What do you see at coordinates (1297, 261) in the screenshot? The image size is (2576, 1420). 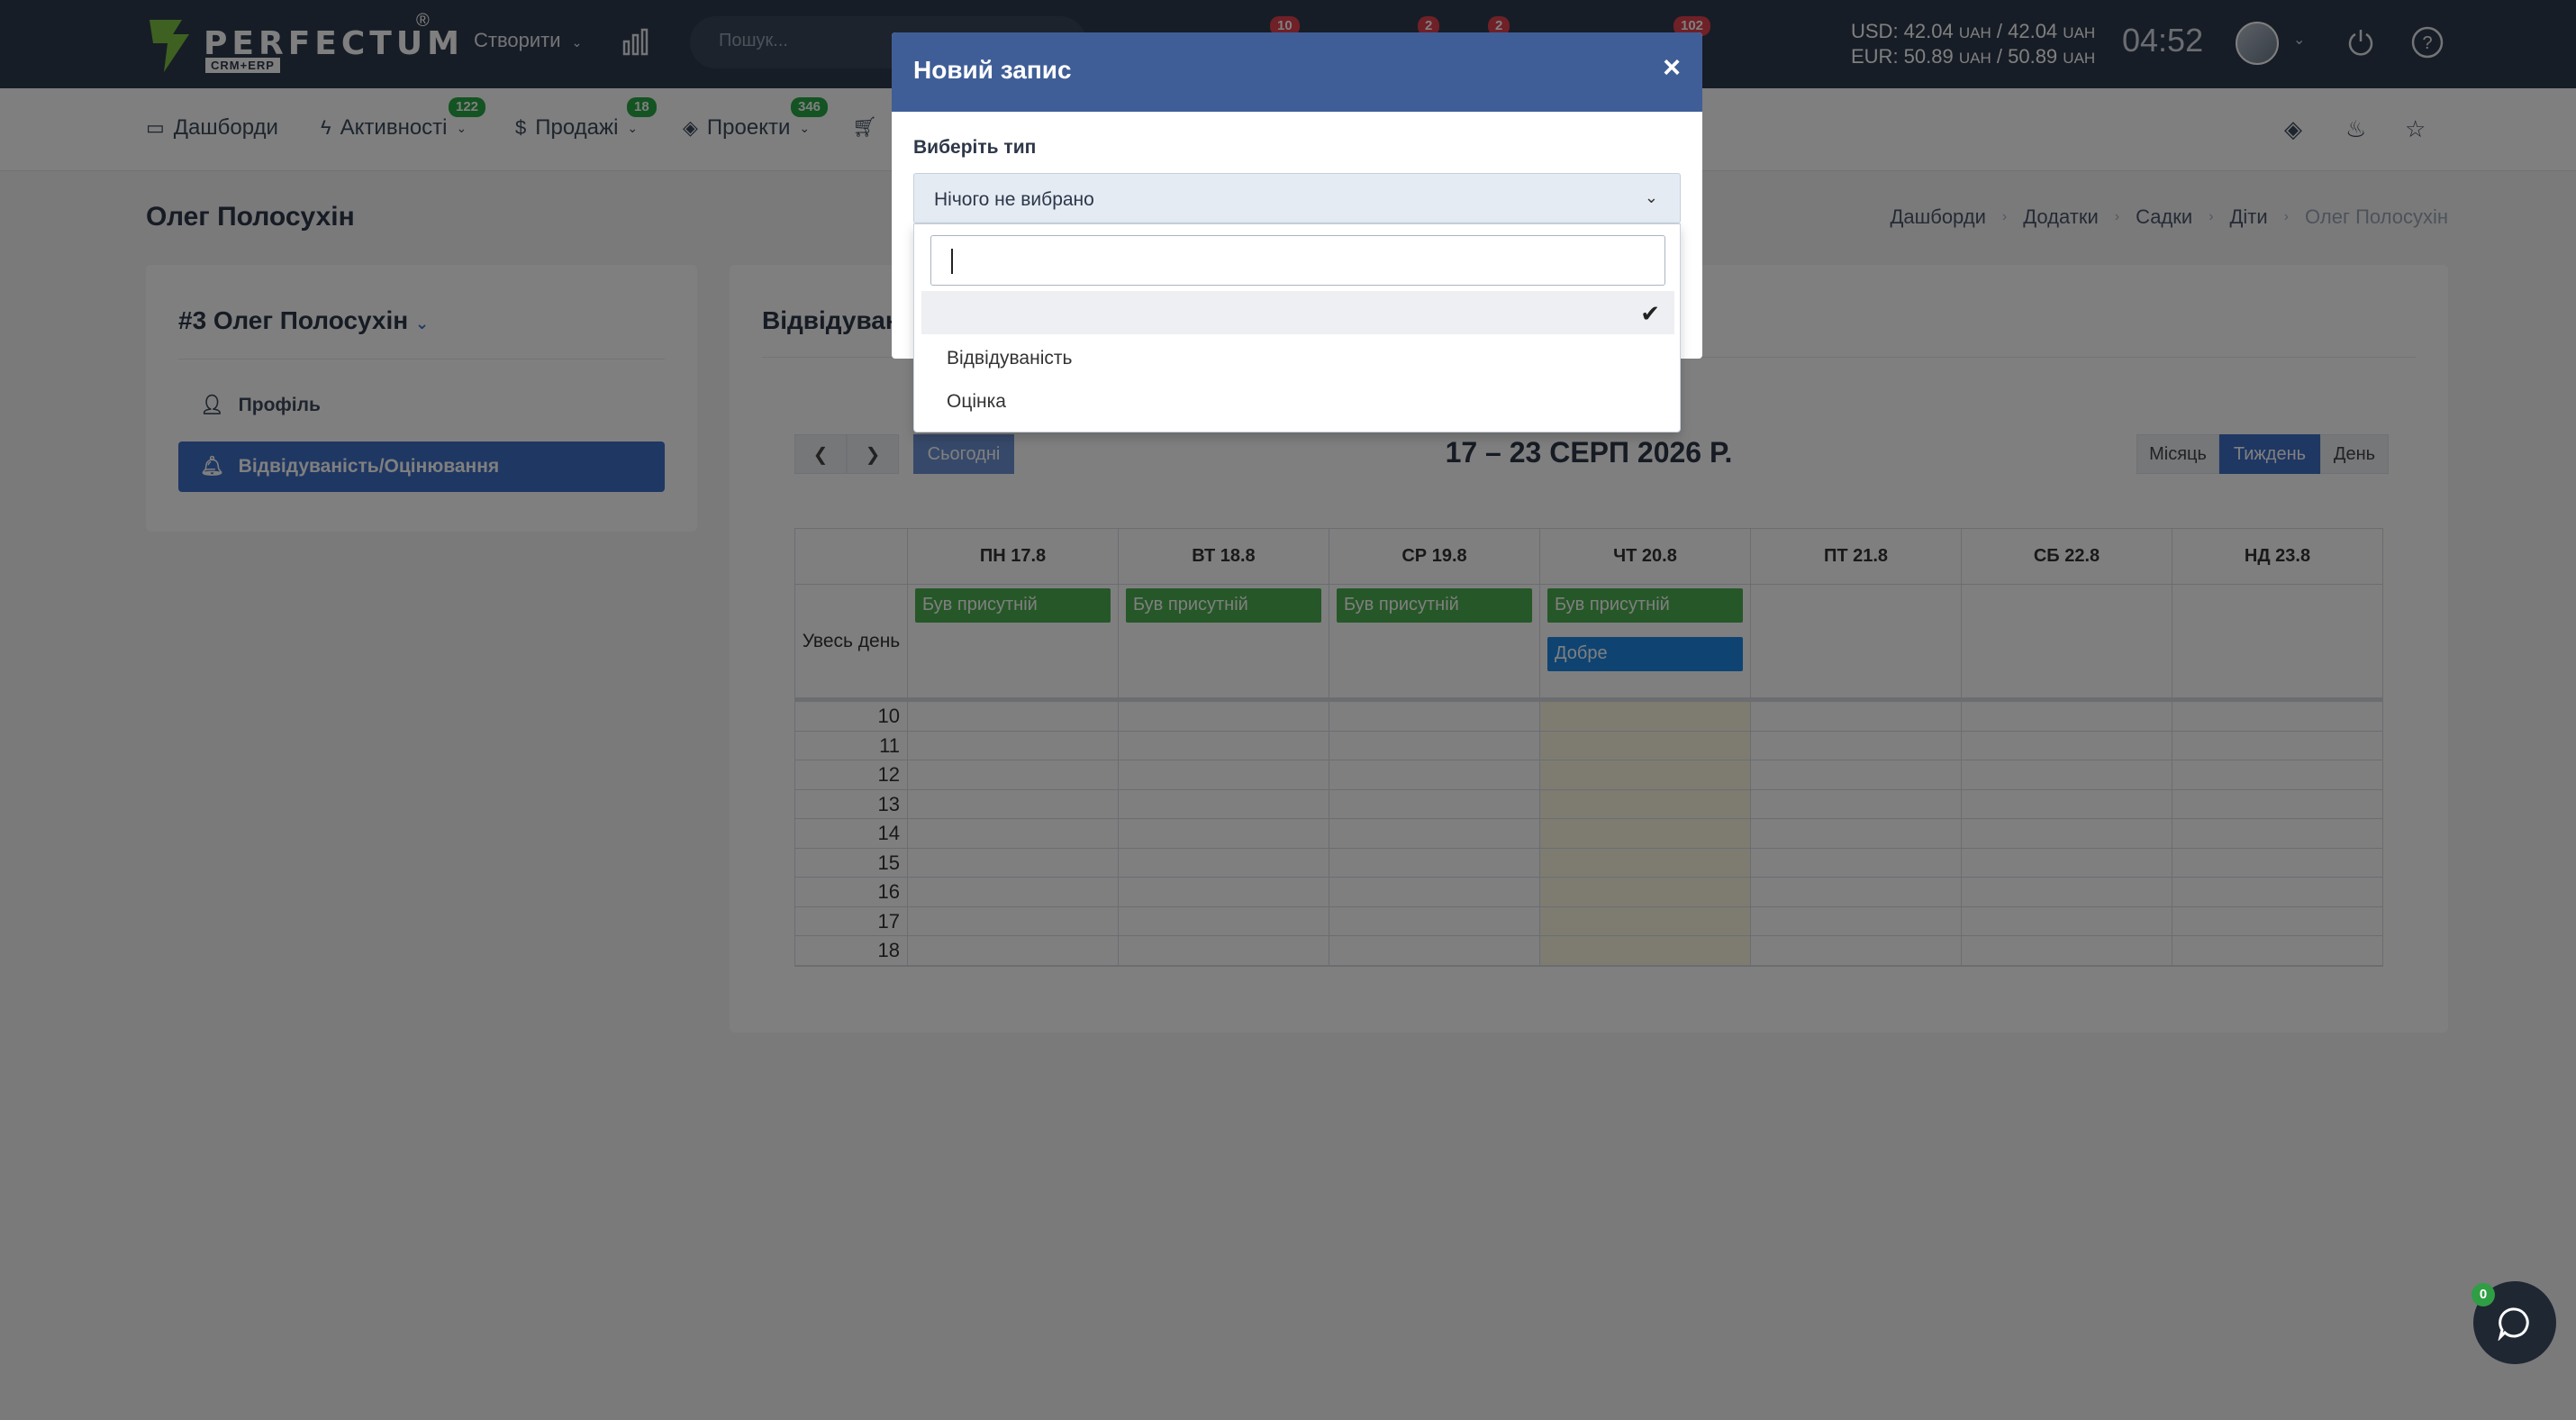 I see `dropdown-search-input` at bounding box center [1297, 261].